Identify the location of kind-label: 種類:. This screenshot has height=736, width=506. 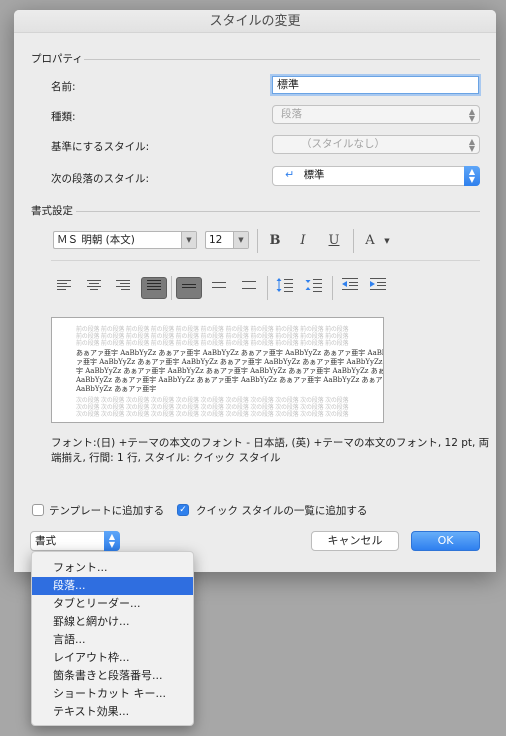
(63, 117).